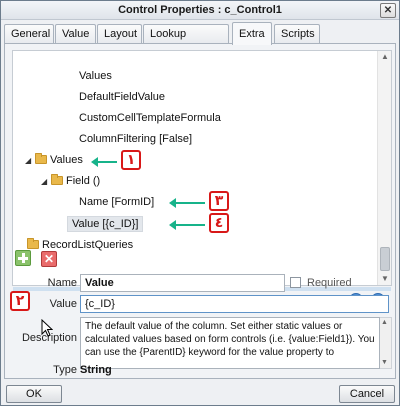  I want to click on scroll-thumb, so click(385, 259).